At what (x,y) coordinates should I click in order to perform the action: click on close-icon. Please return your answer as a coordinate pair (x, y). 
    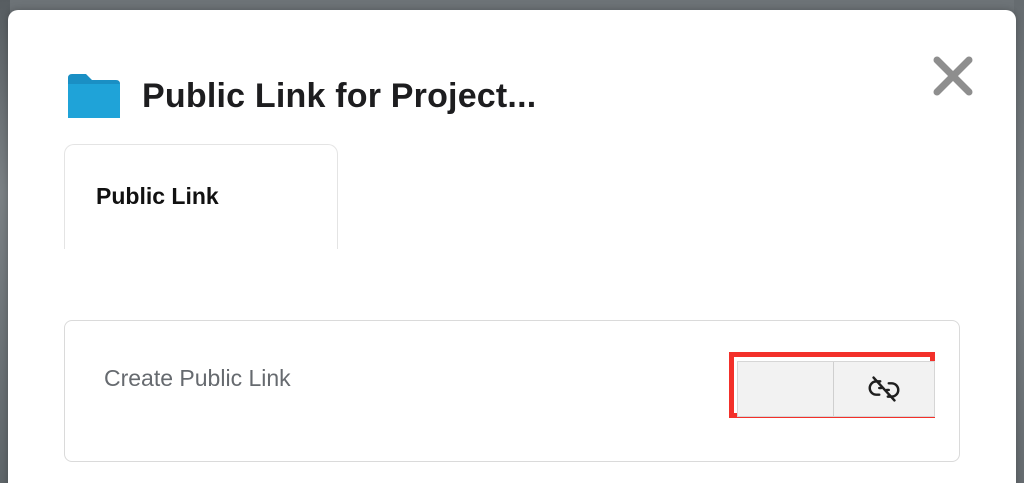
    Looking at the image, I should click on (953, 76).